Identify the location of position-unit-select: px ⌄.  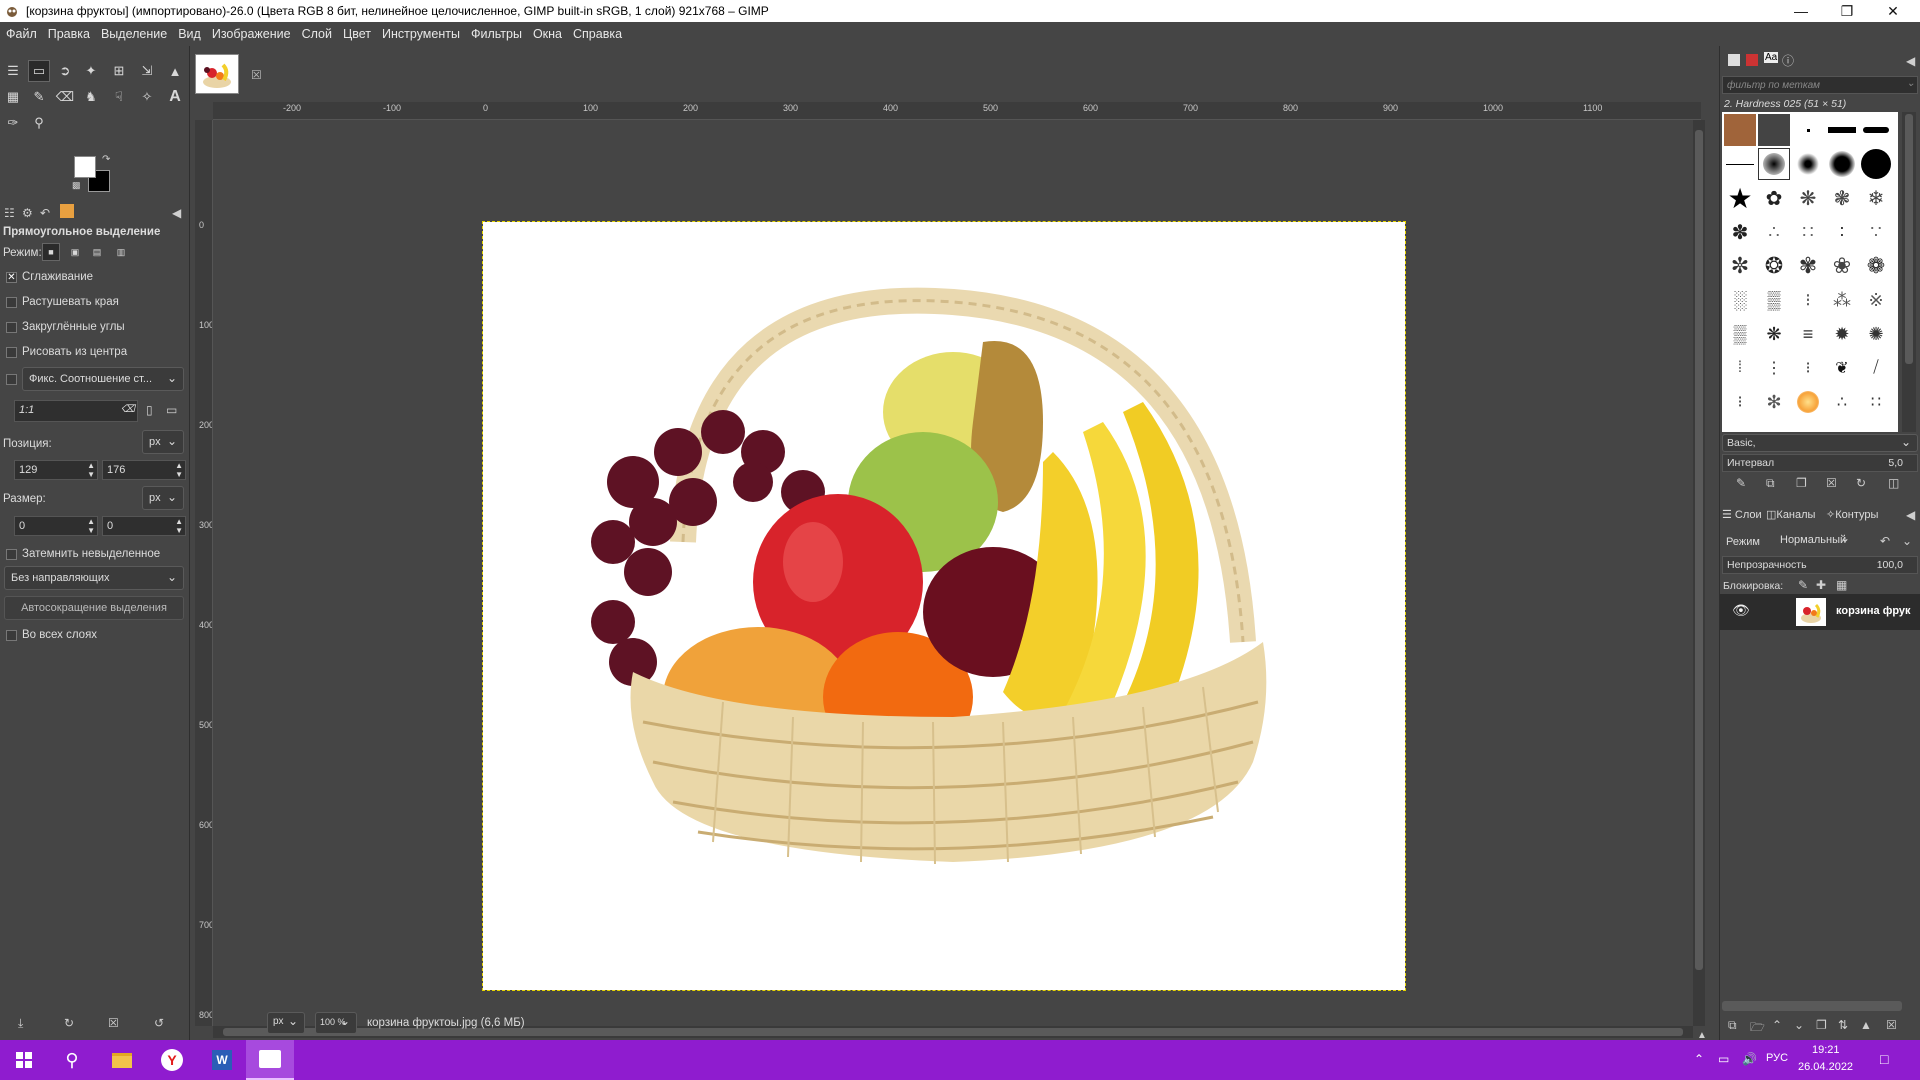
(163, 442).